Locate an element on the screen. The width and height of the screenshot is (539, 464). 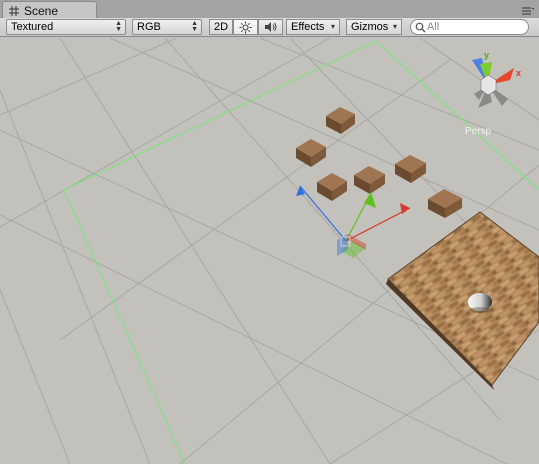
toggle-2d-label: 2D is located at coordinates (221, 27).